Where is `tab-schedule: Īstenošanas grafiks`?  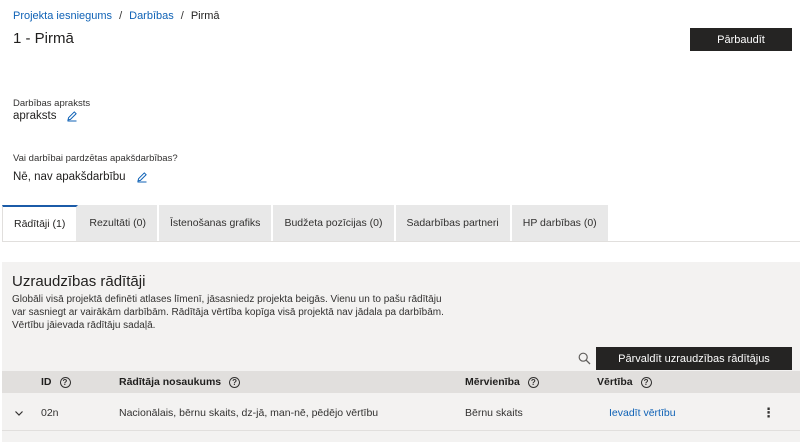
tab-schedule: Īstenošanas grafiks is located at coordinates (216, 223).